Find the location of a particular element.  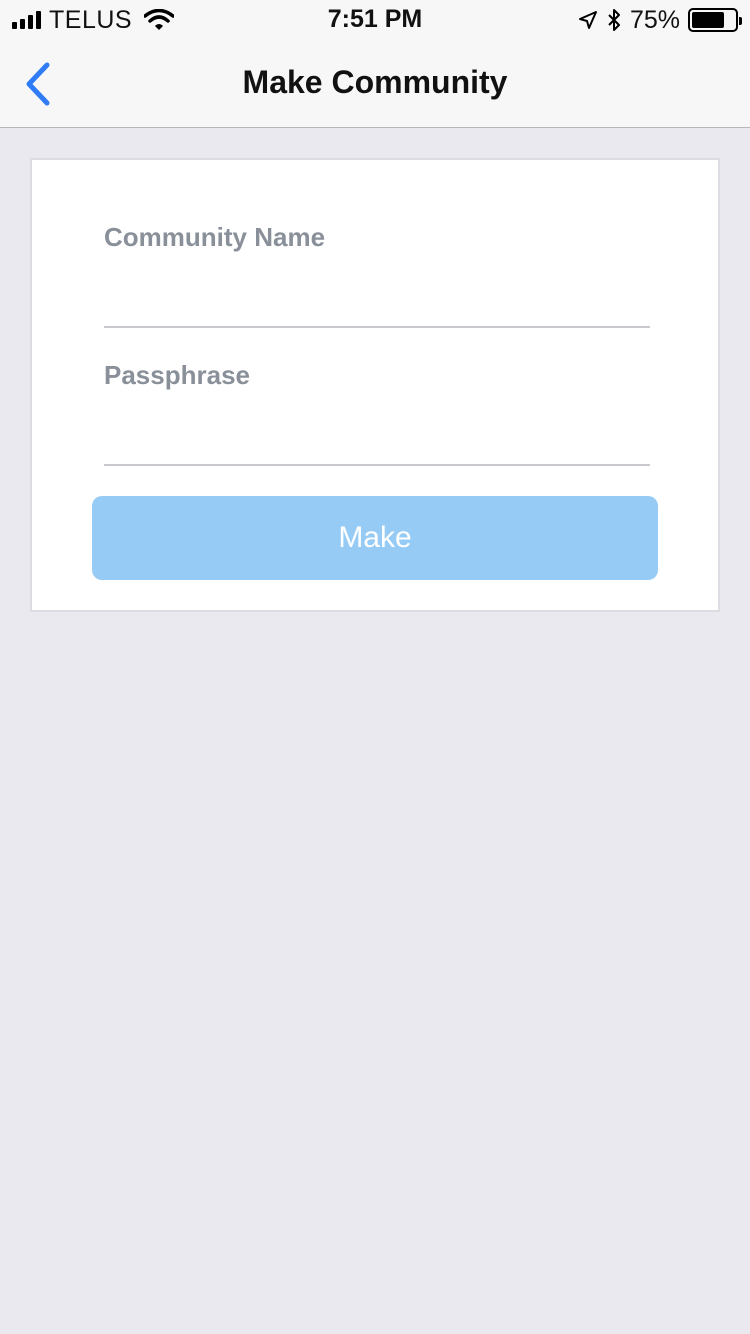

passphrase-input is located at coordinates (377, 441).